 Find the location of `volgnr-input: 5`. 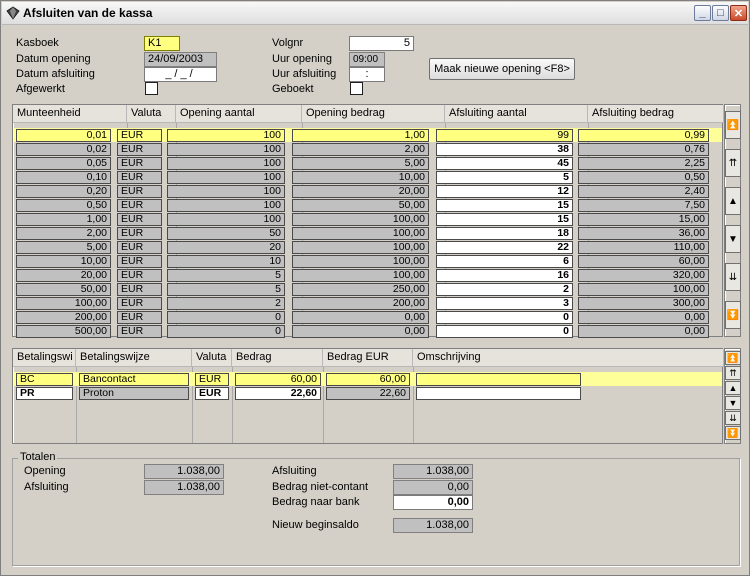

volgnr-input: 5 is located at coordinates (381, 43).